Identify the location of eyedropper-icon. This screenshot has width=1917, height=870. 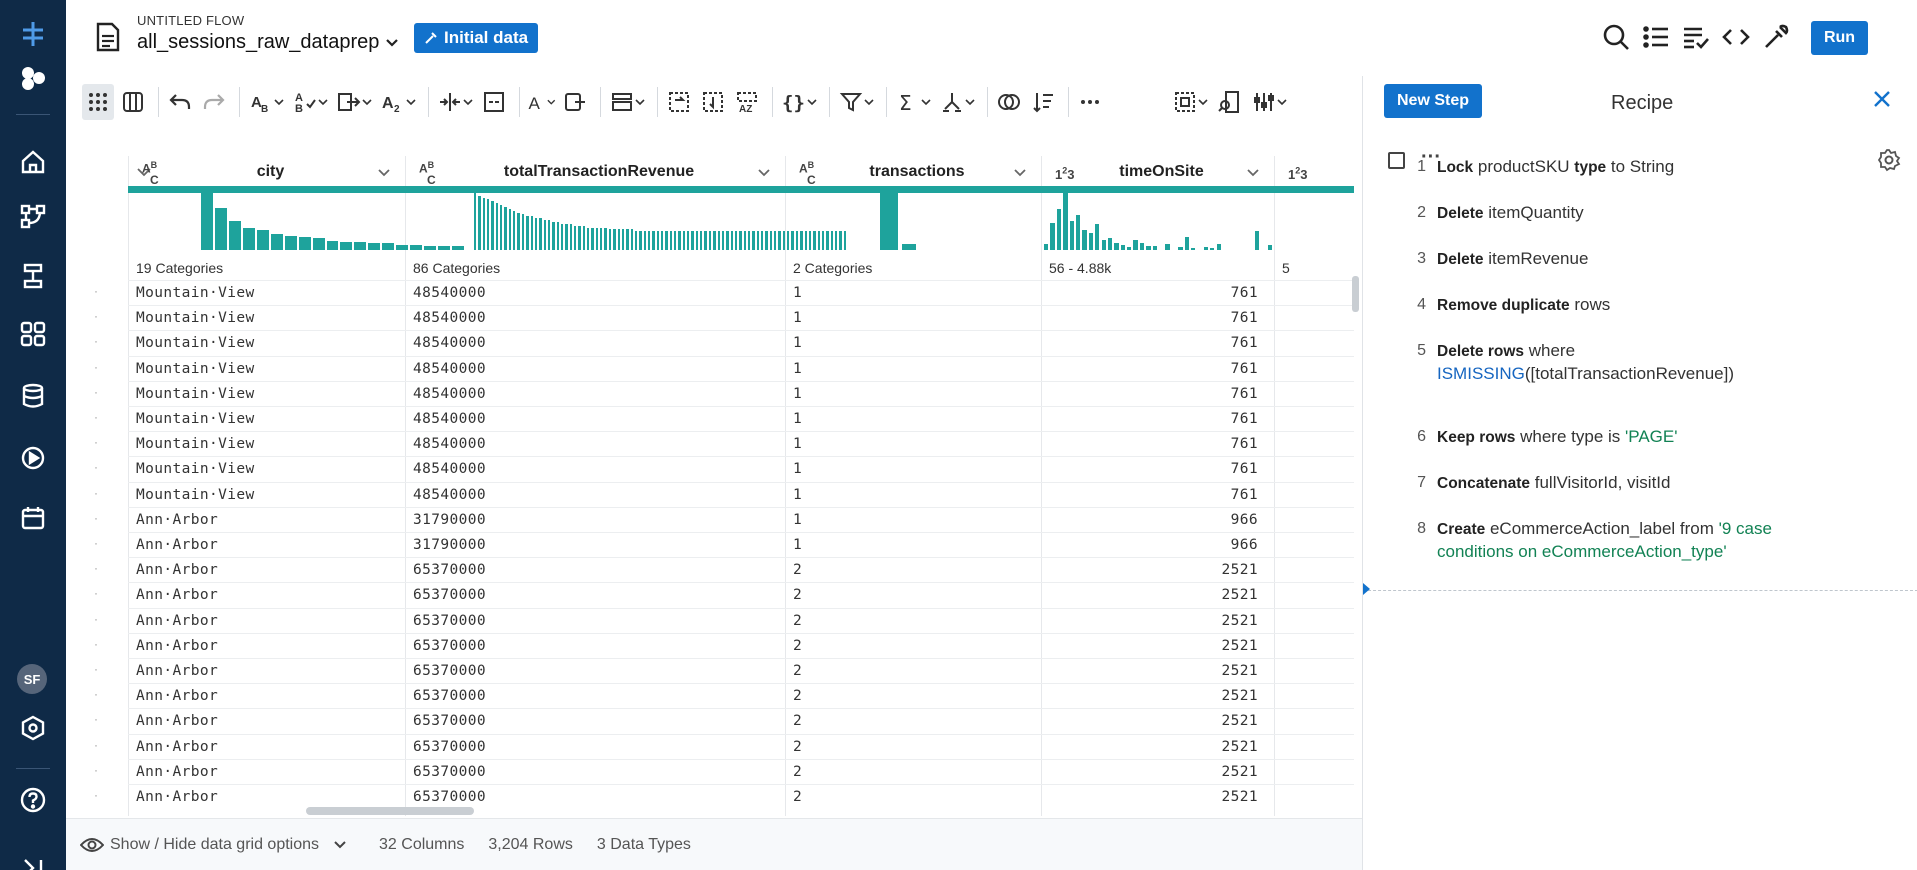
(1776, 37).